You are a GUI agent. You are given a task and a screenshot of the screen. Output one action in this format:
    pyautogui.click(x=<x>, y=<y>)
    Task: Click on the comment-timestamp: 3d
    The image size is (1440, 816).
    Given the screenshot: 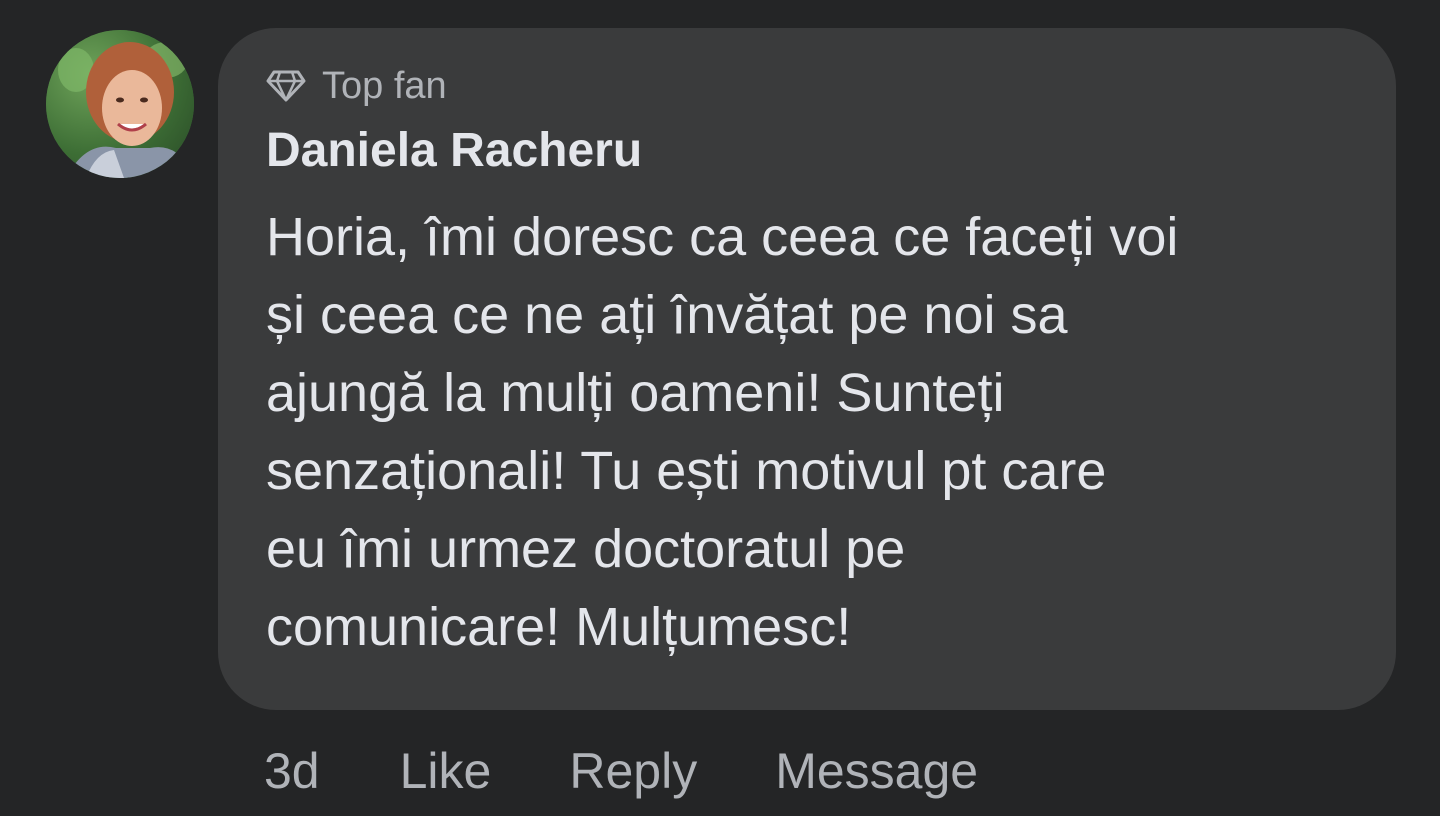 What is the action you would take?
    pyautogui.click(x=292, y=771)
    